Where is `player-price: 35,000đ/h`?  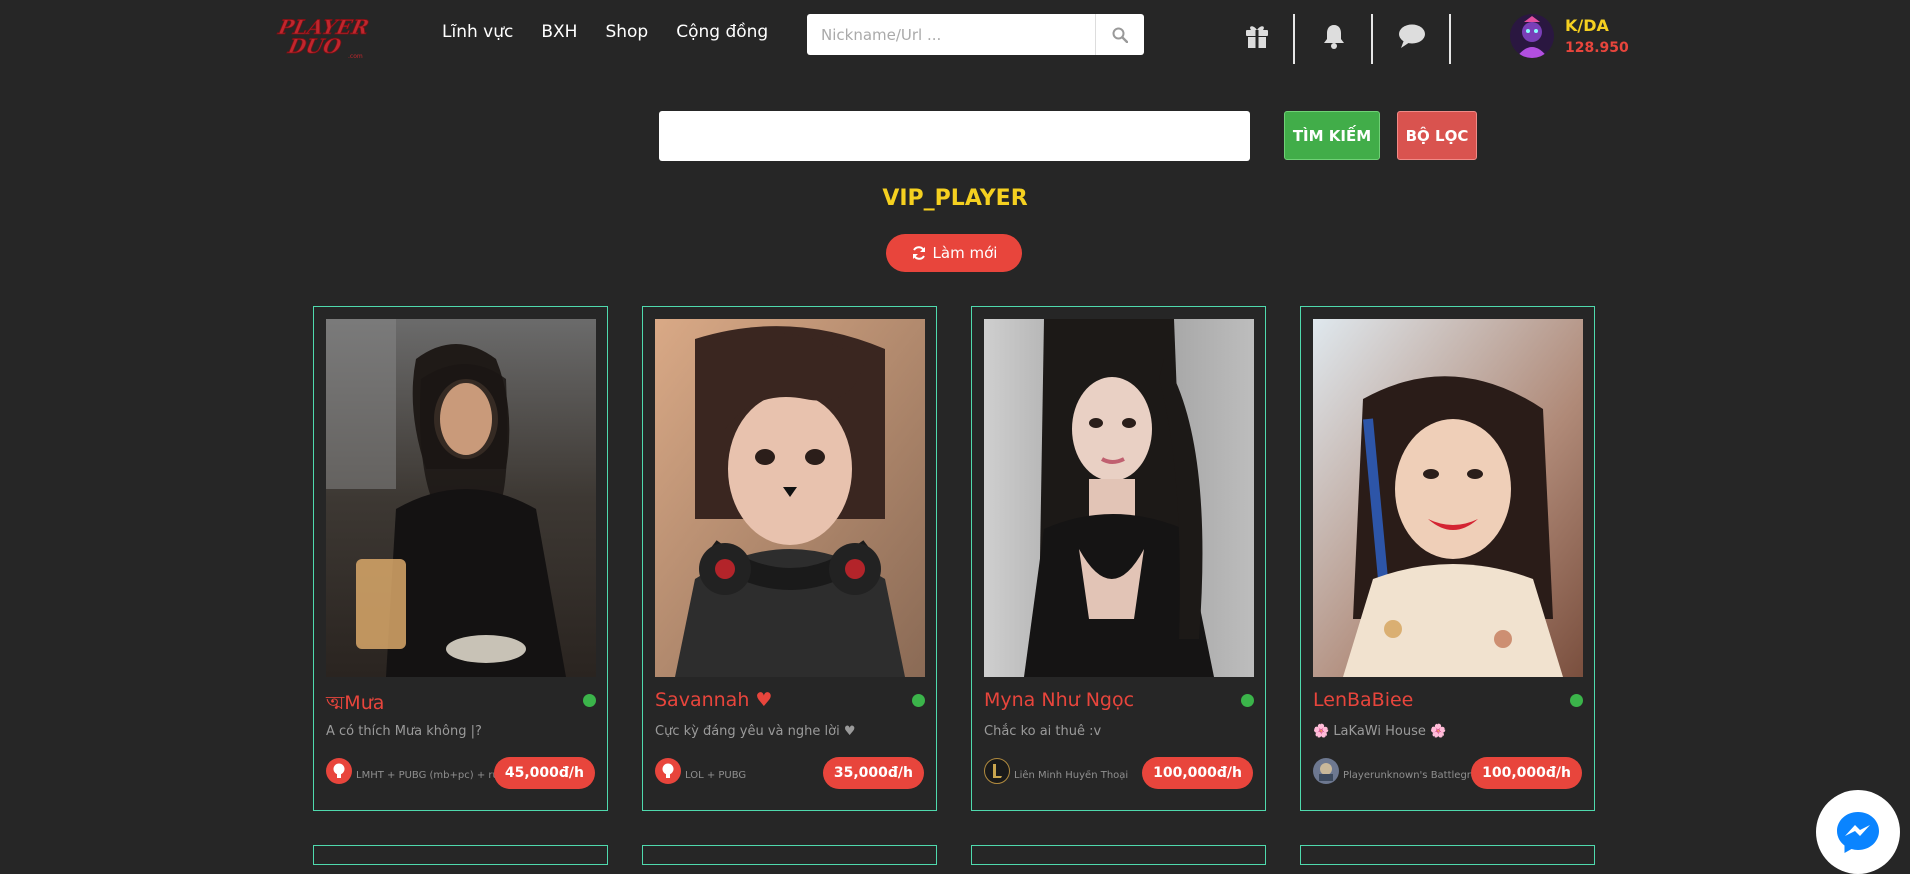
player-price: 35,000đ/h is located at coordinates (873, 773).